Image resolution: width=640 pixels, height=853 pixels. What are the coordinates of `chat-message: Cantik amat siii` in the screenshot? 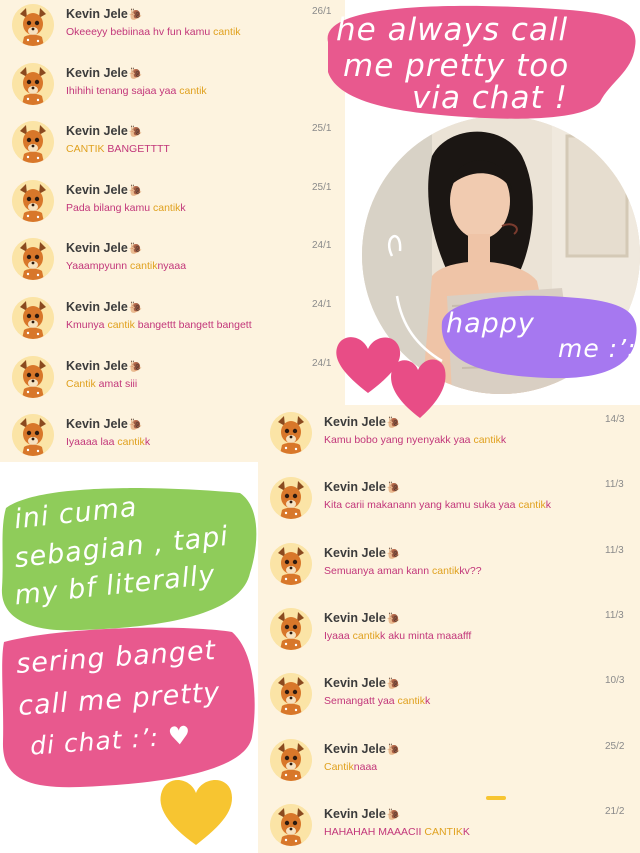 It's located at (101, 384).